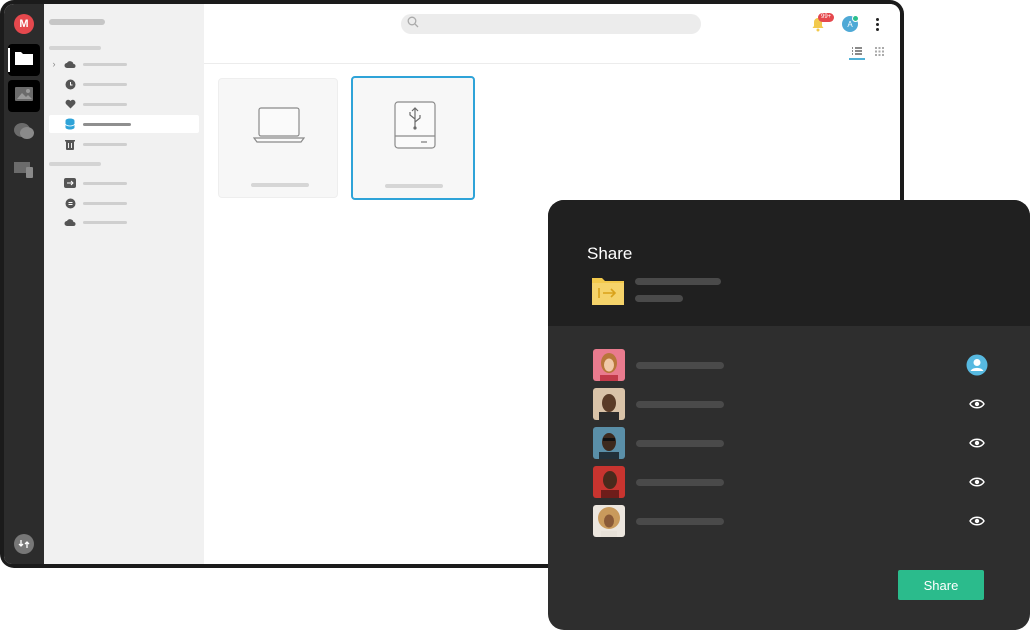  Describe the element at coordinates (413, 24) in the screenshot. I see `search-icon` at that location.